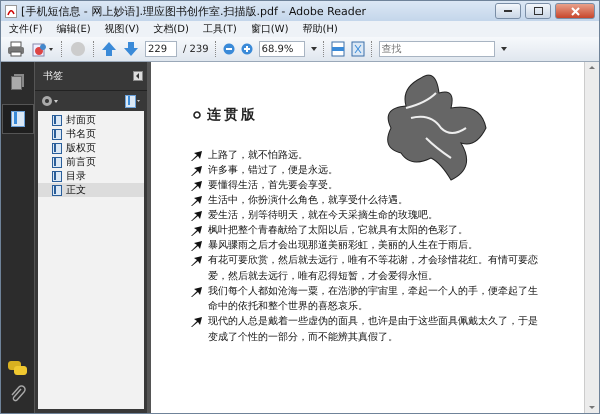 The image size is (600, 414). What do you see at coordinates (161, 49) in the screenshot?
I see `page-number-field: 229` at bounding box center [161, 49].